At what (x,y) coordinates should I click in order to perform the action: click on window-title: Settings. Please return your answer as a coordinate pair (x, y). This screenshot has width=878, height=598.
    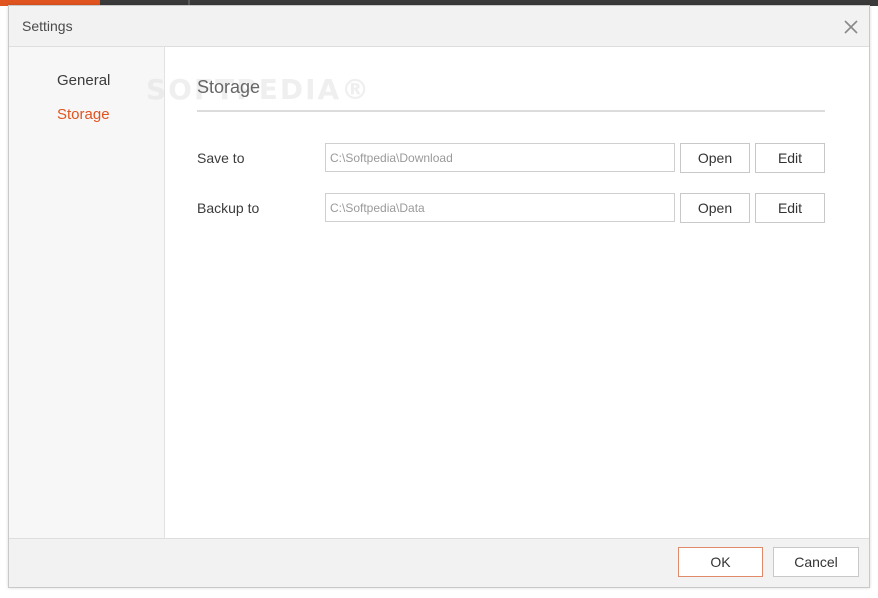
    Looking at the image, I should click on (47, 26).